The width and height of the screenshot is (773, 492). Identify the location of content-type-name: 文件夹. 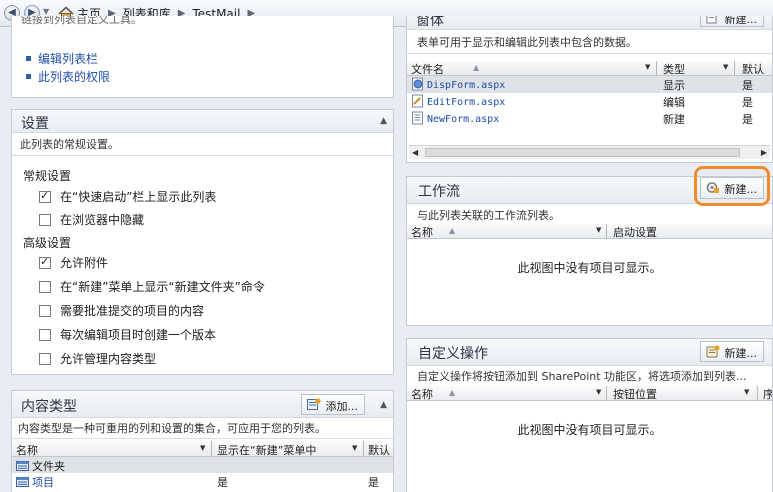
(48, 466).